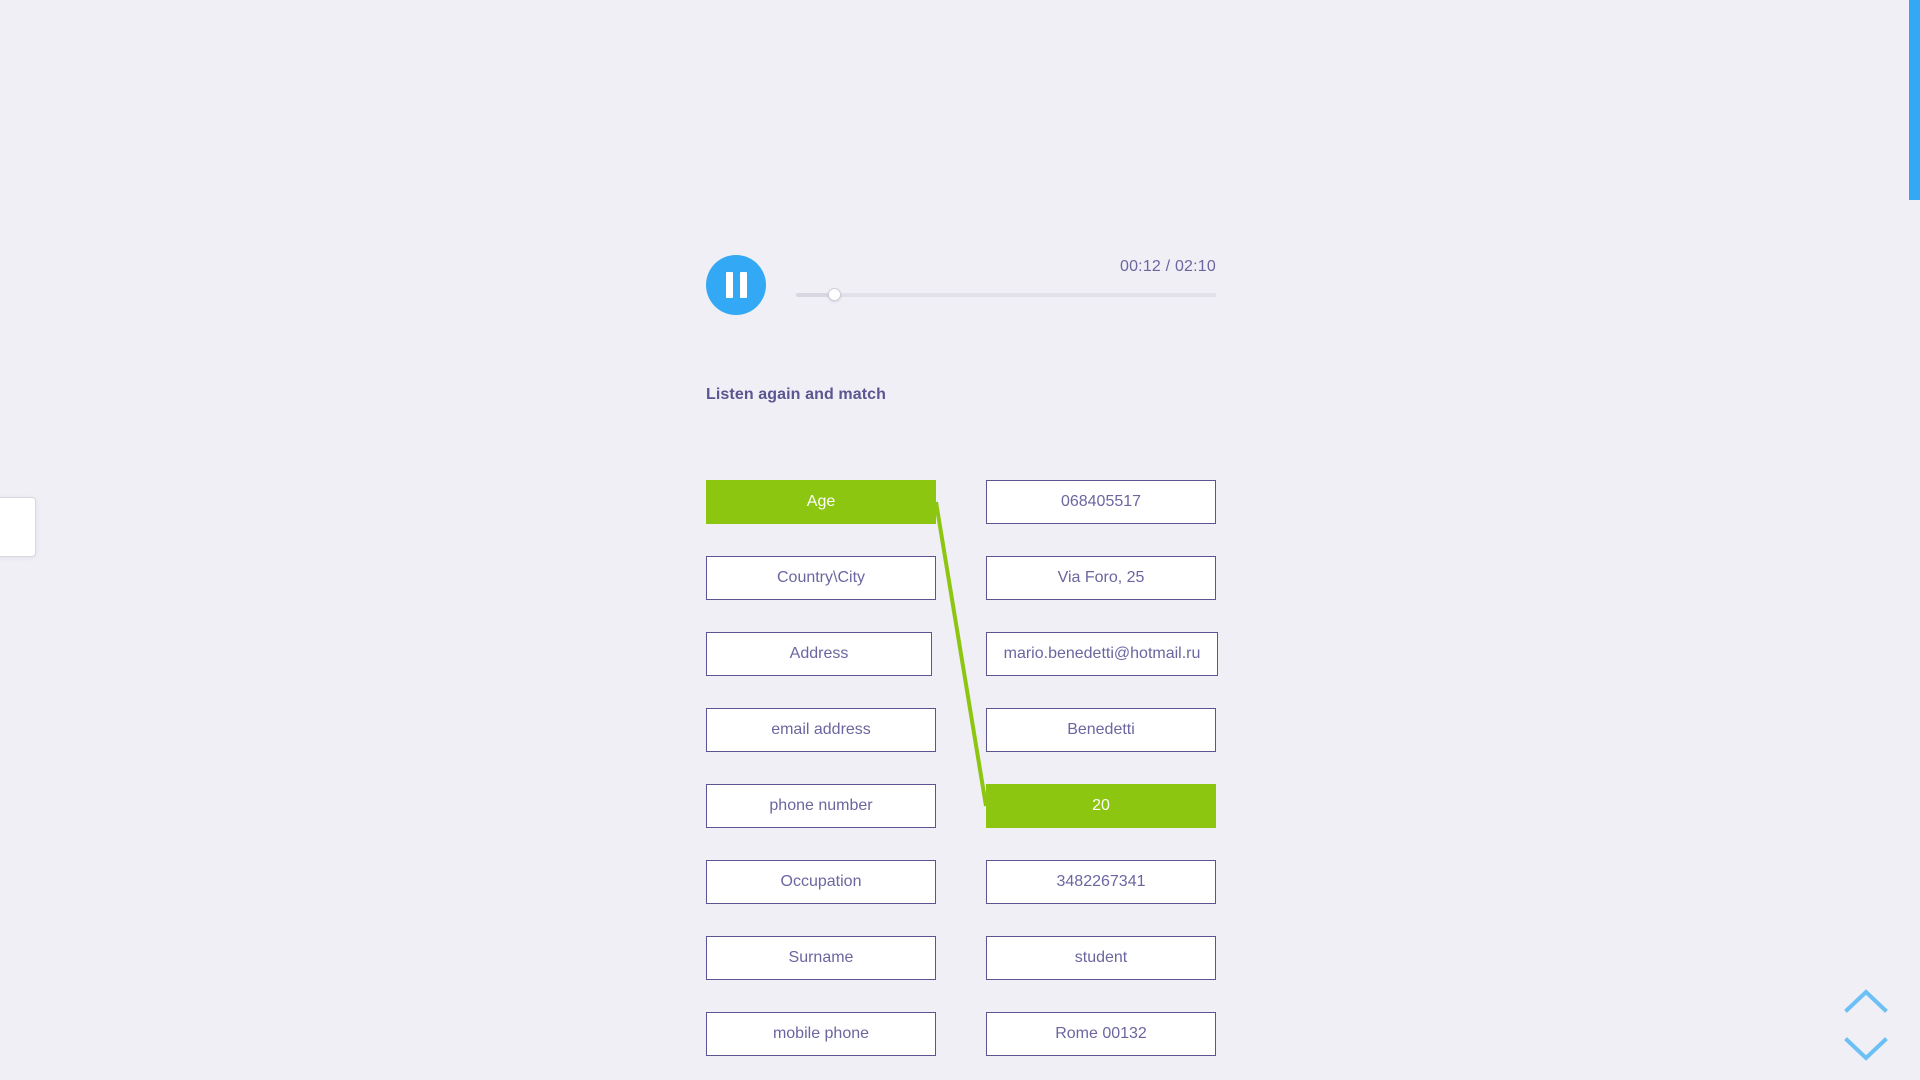 The height and width of the screenshot is (1080, 1920). I want to click on match-tile-right-5: 3482267341, so click(1101, 882).